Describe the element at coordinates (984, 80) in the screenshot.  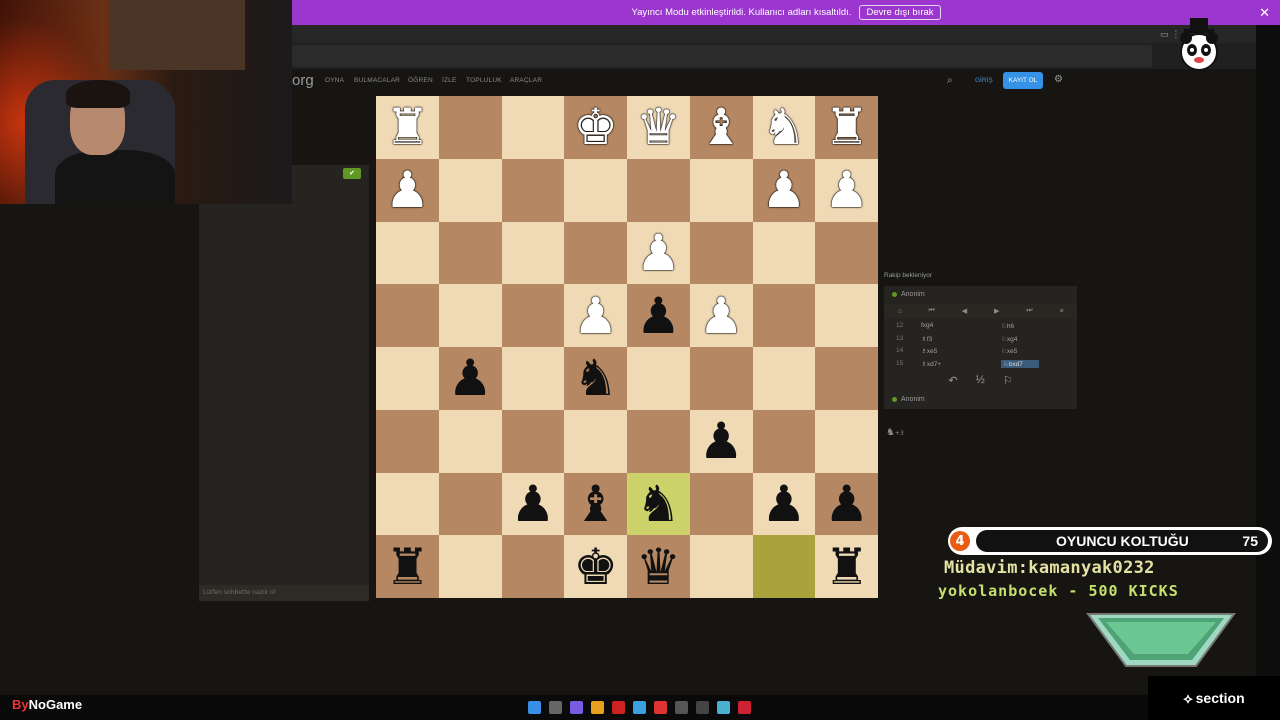
I see `sign-in-link: GİRİŞ` at that location.